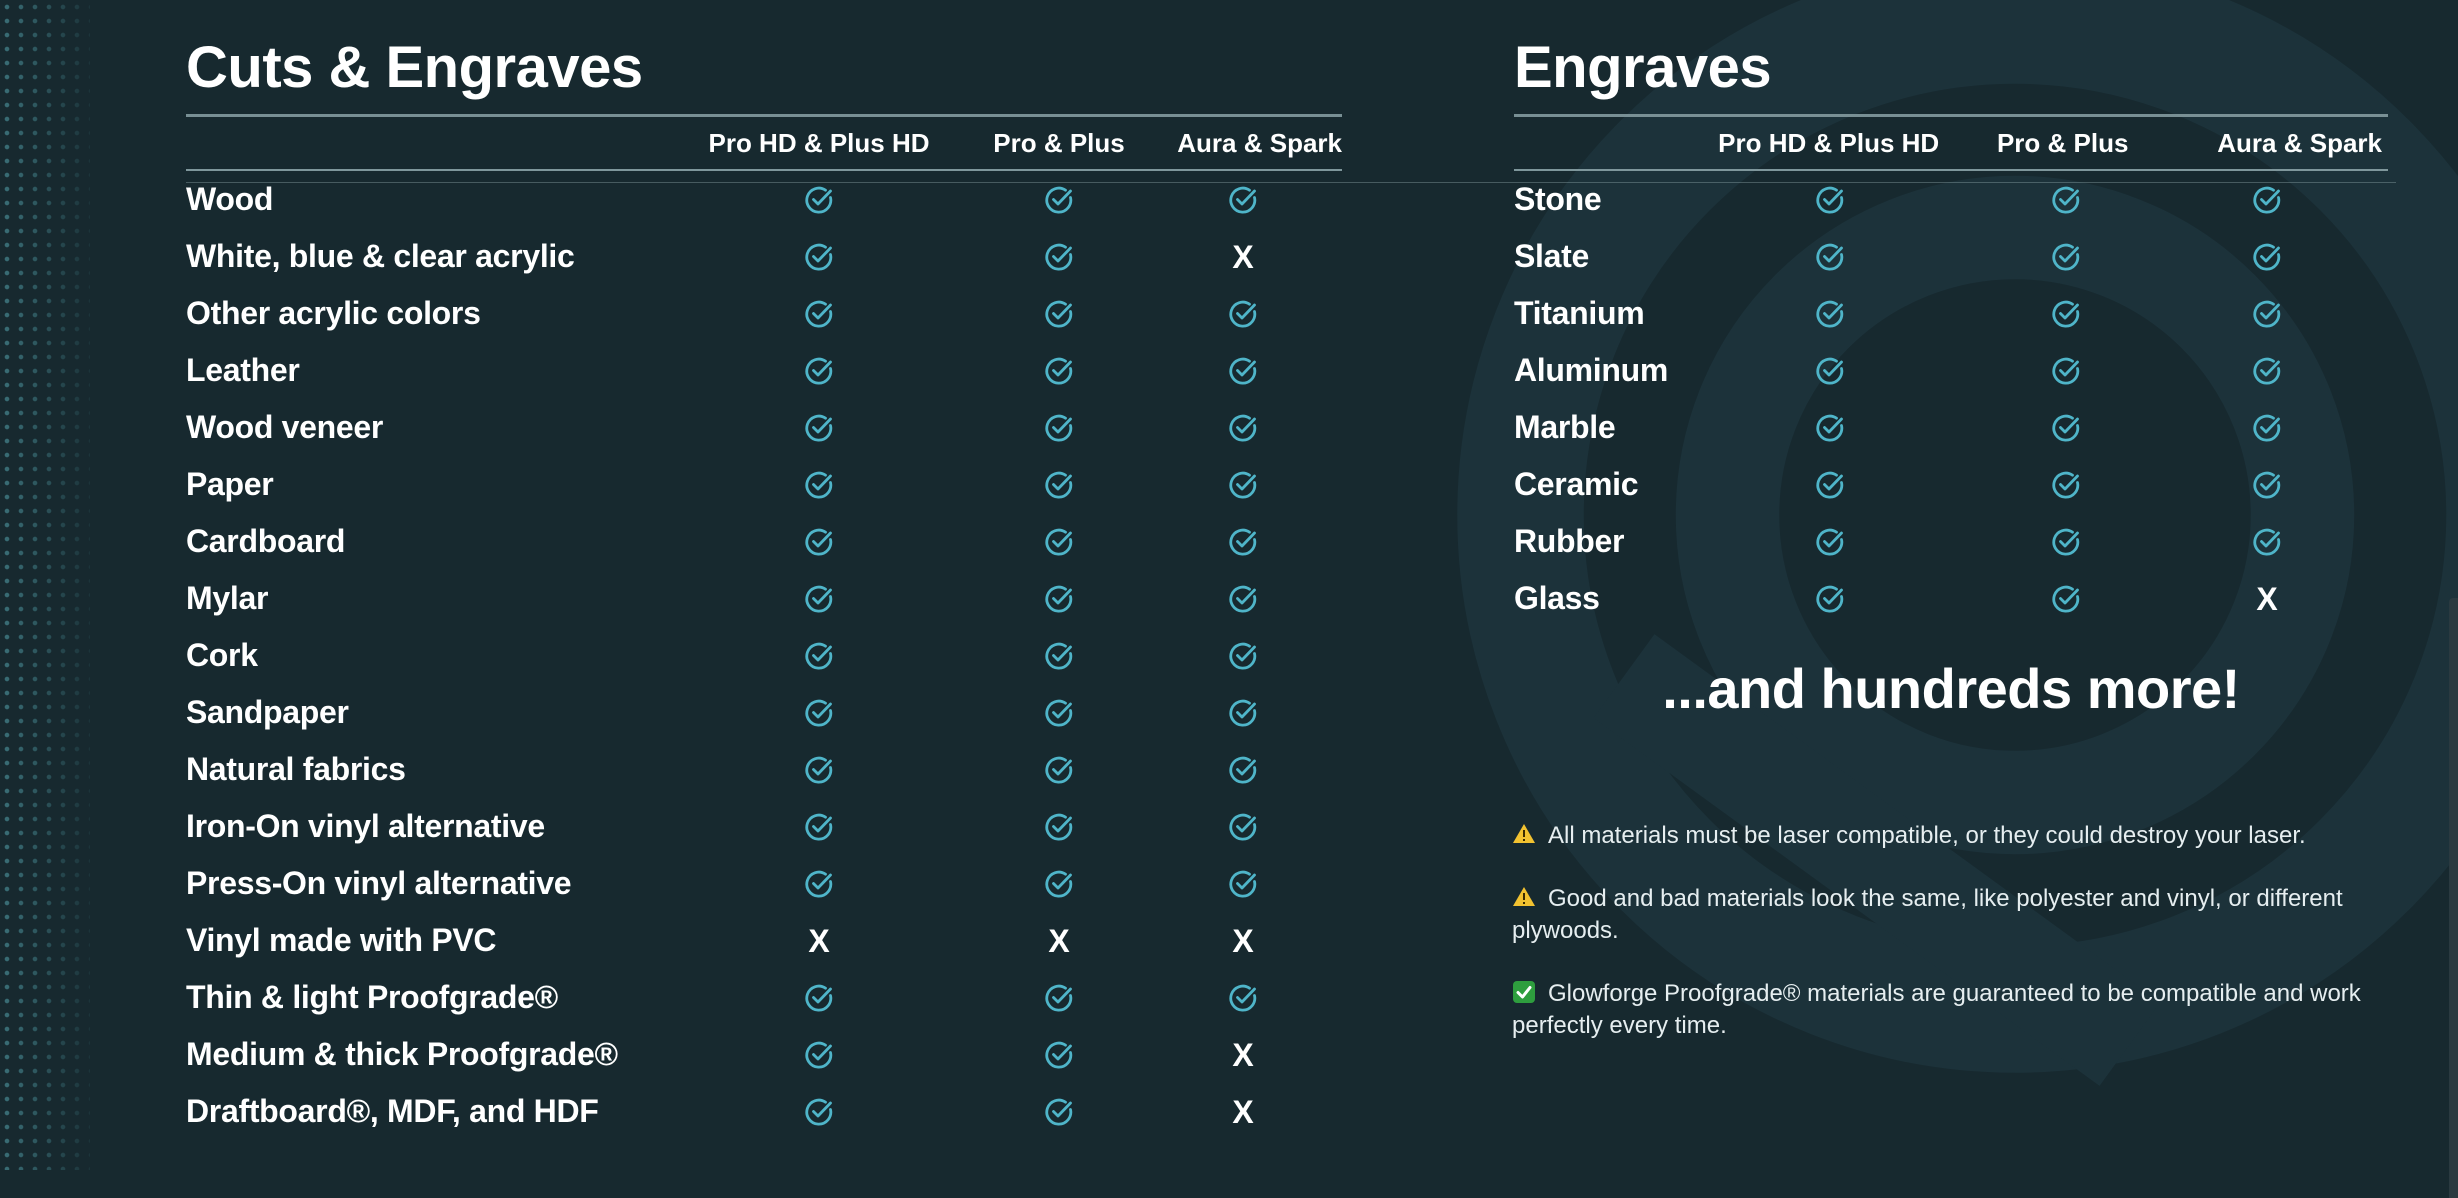  Describe the element at coordinates (1594, 256) in the screenshot. I see `material-label: Slate` at that location.